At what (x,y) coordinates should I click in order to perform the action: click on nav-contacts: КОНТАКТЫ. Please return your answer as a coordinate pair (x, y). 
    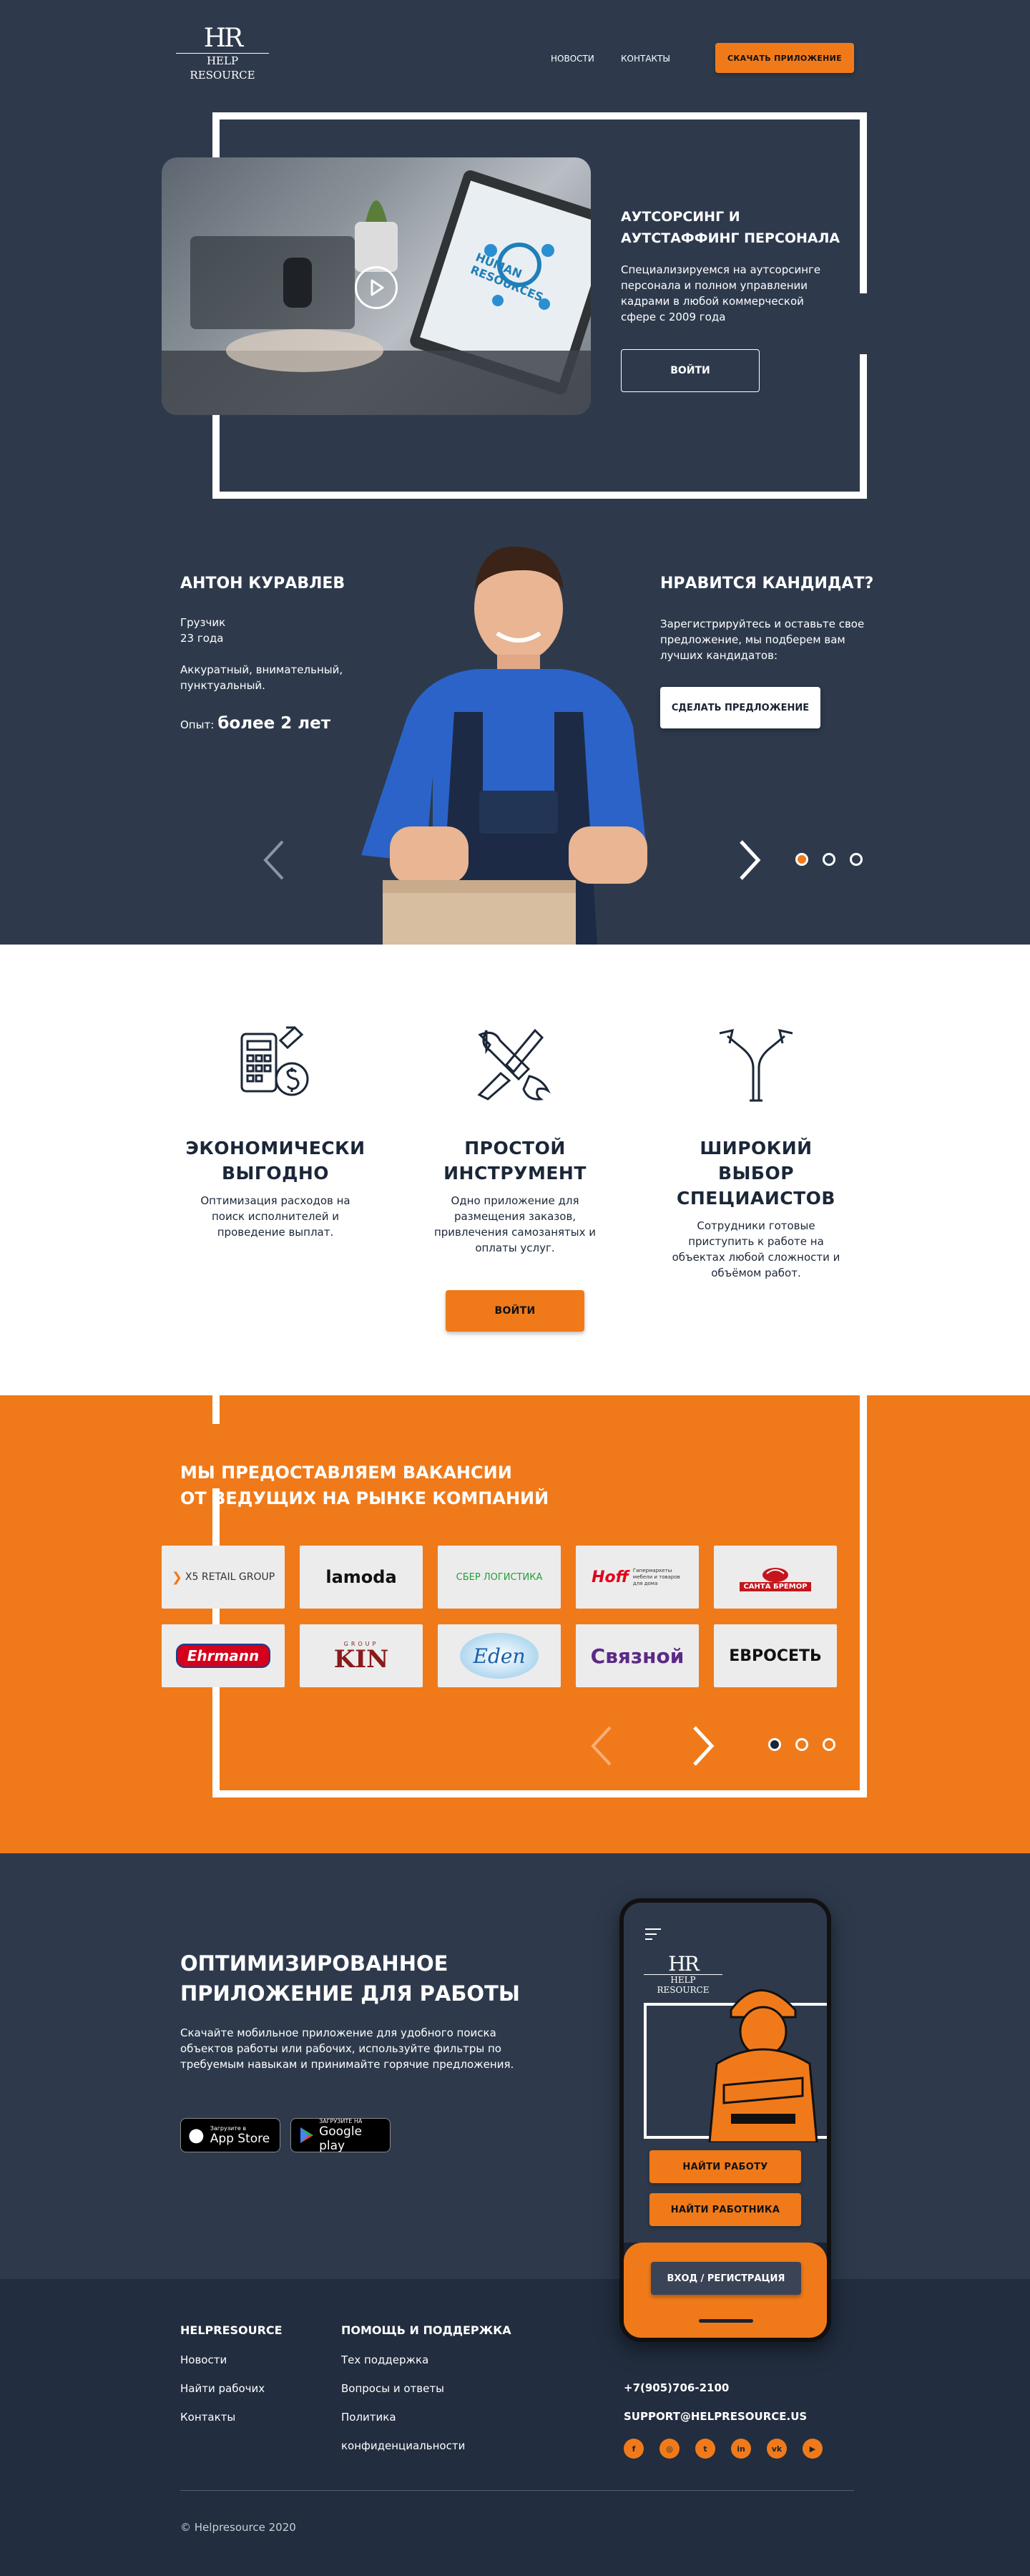
    Looking at the image, I should click on (646, 59).